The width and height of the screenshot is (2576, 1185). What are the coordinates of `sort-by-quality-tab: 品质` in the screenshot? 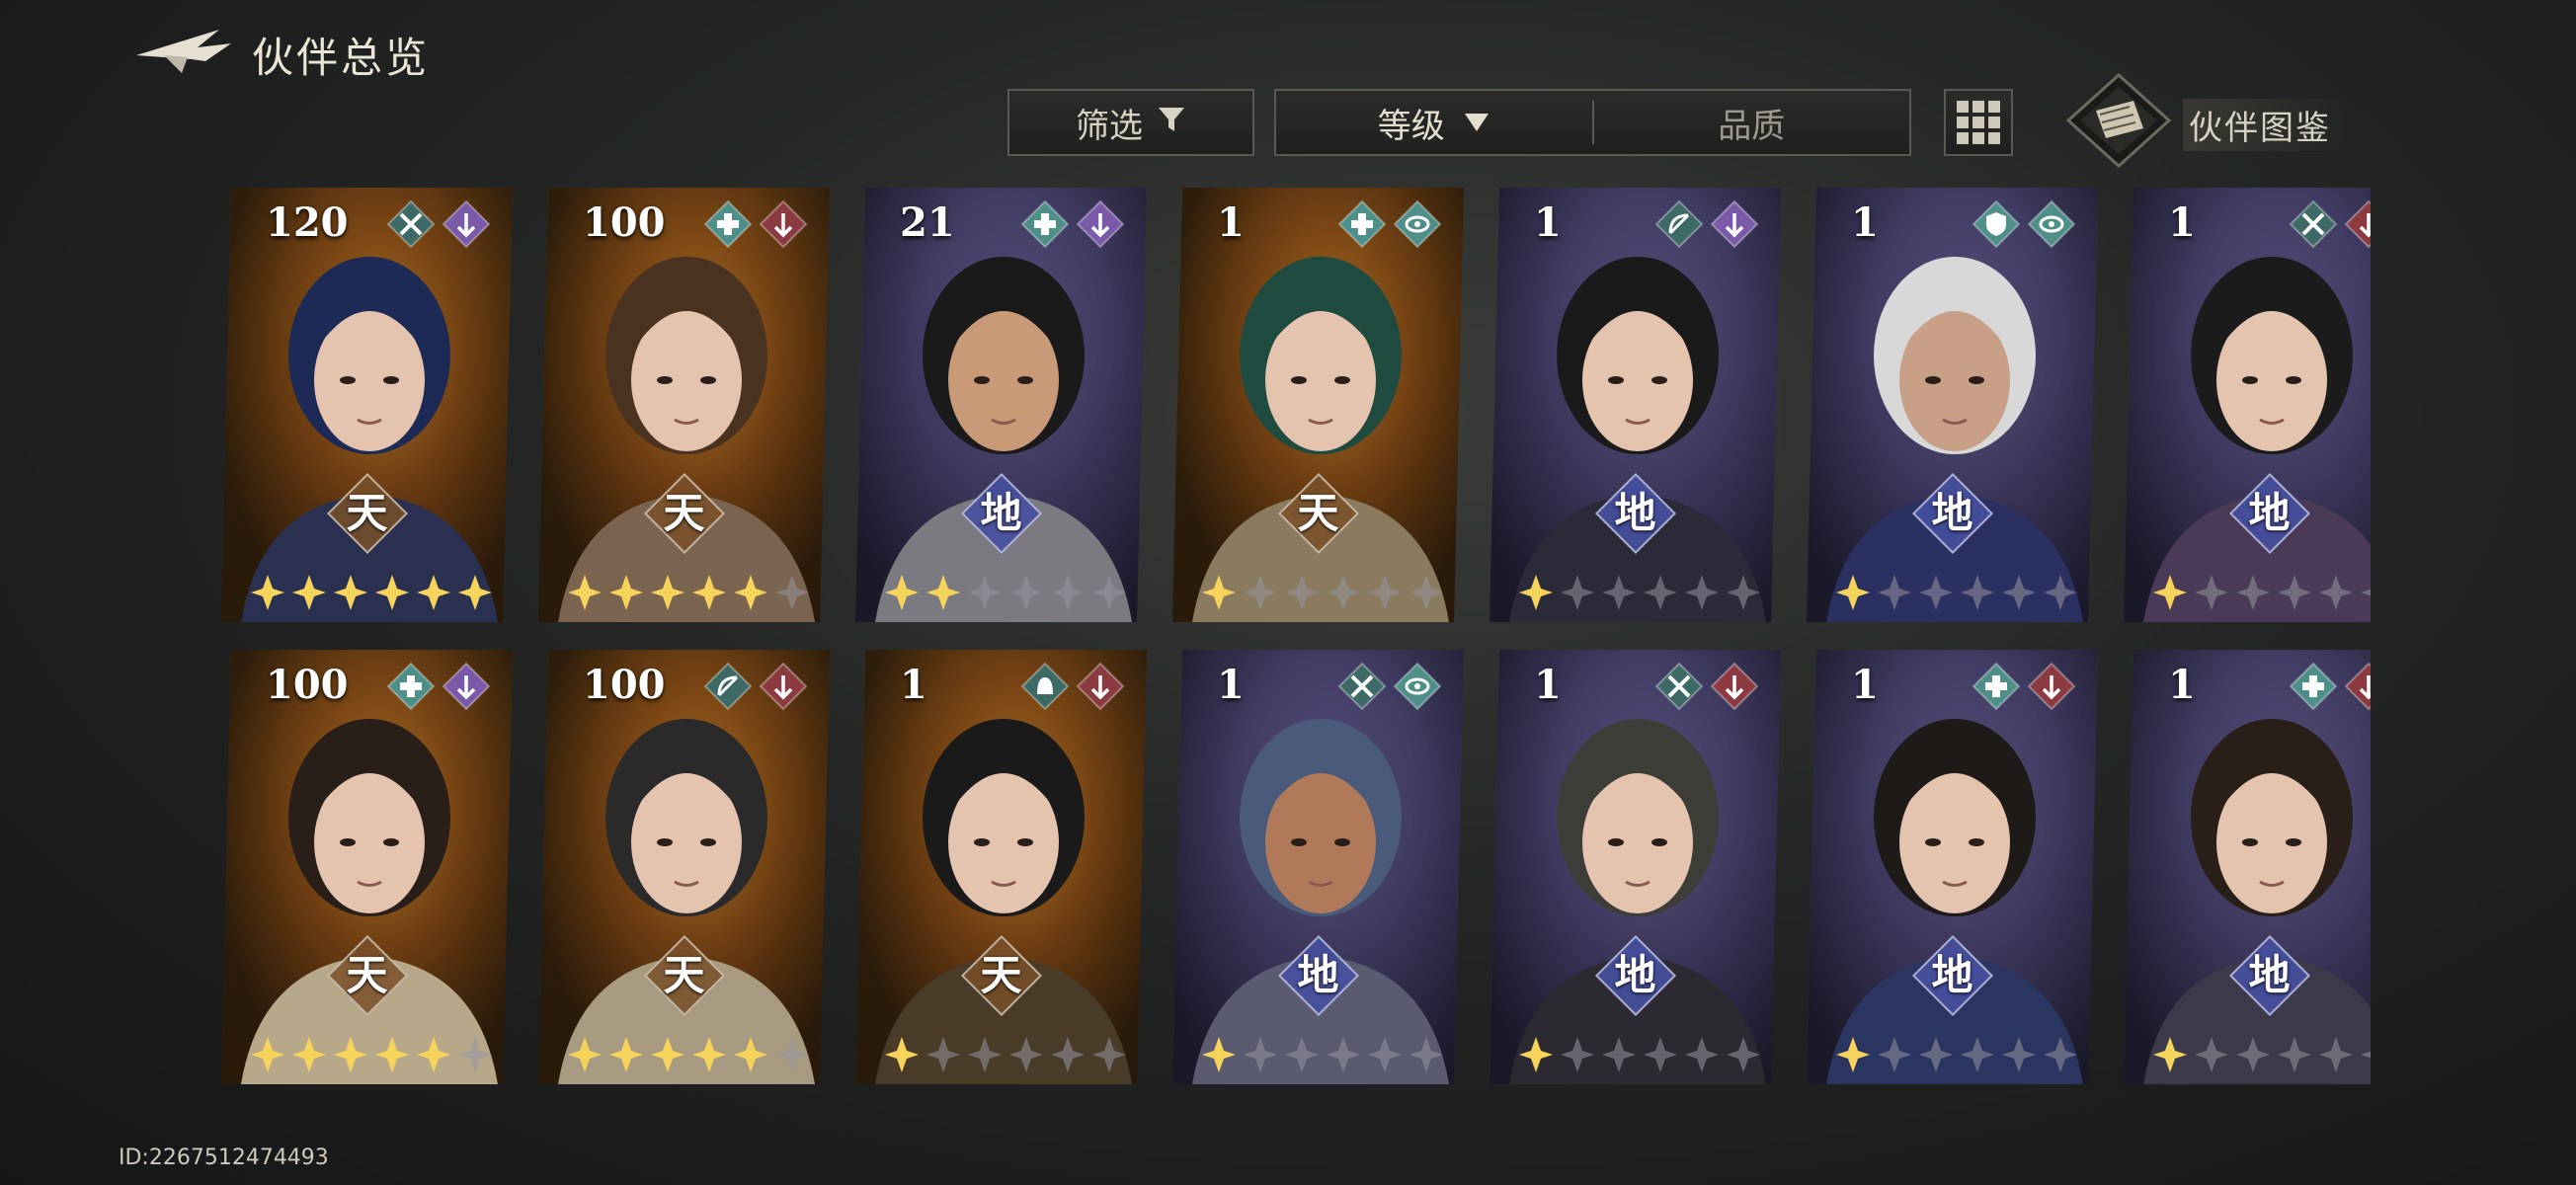 It's located at (1752, 123).